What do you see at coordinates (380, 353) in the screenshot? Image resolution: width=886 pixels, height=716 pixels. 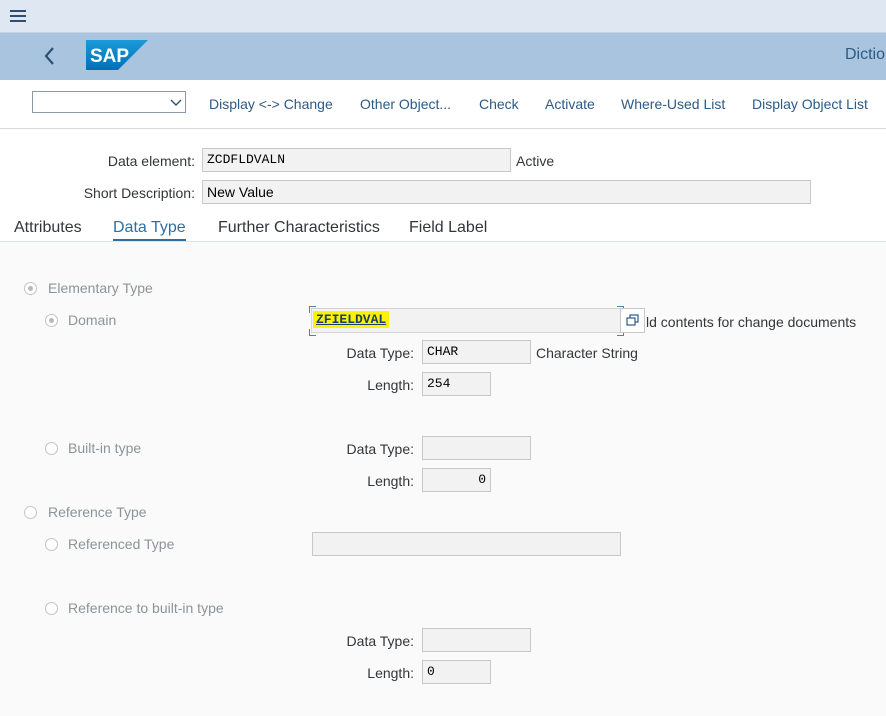 I see `domain-datatype-label: Data Type:` at bounding box center [380, 353].